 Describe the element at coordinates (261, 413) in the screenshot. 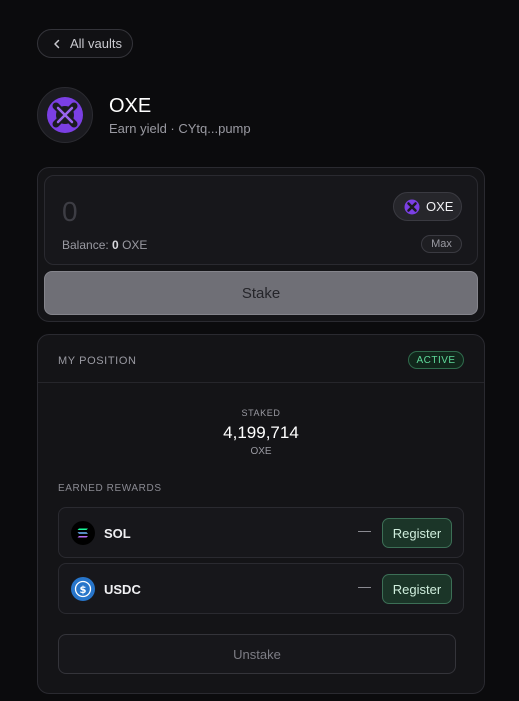

I see `staked-label: STAKED` at that location.